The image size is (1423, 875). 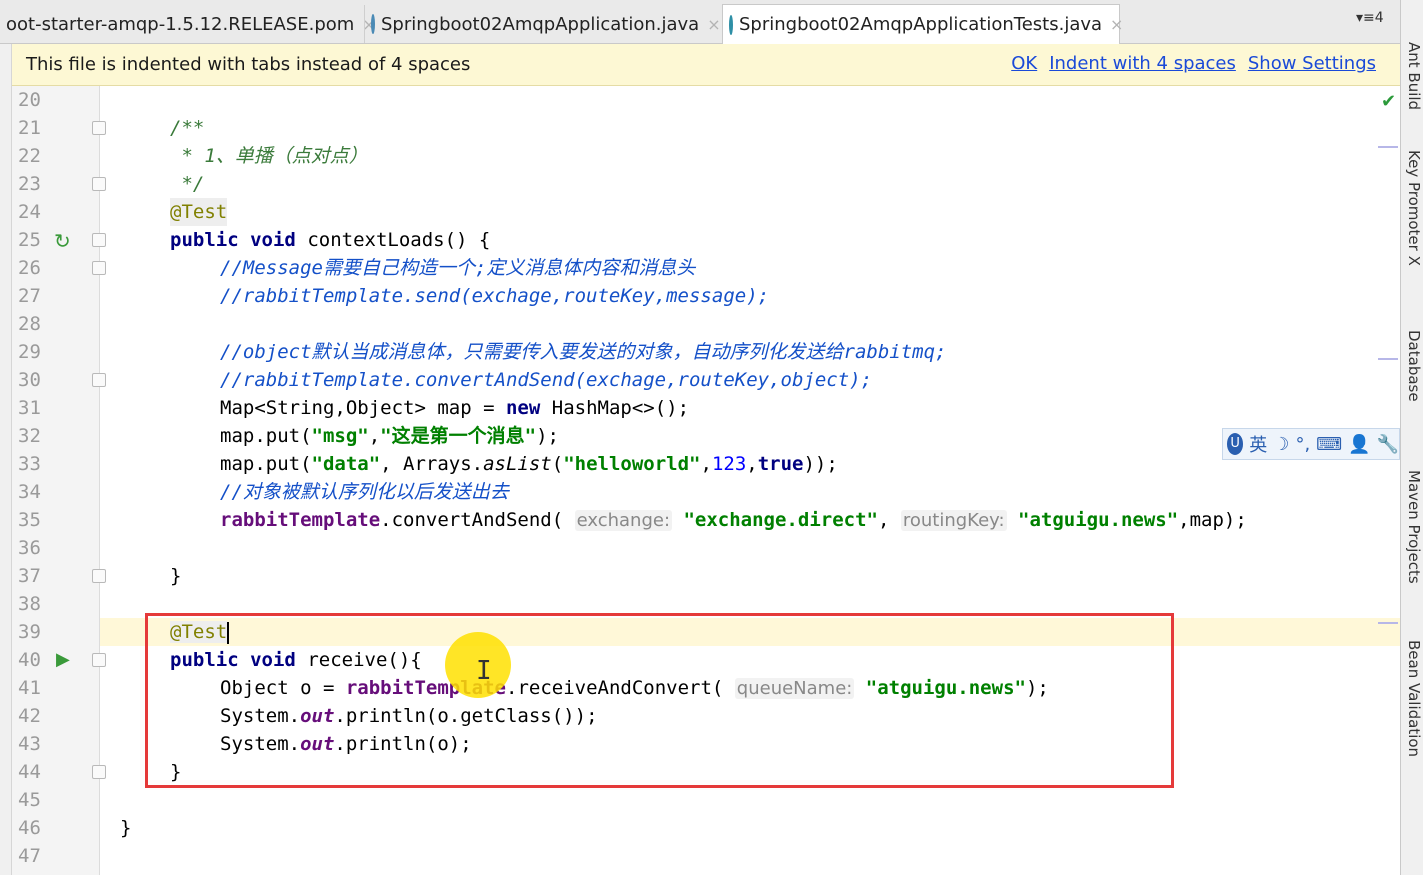 What do you see at coordinates (187, 184) in the screenshot?
I see `code-line-23: */` at bounding box center [187, 184].